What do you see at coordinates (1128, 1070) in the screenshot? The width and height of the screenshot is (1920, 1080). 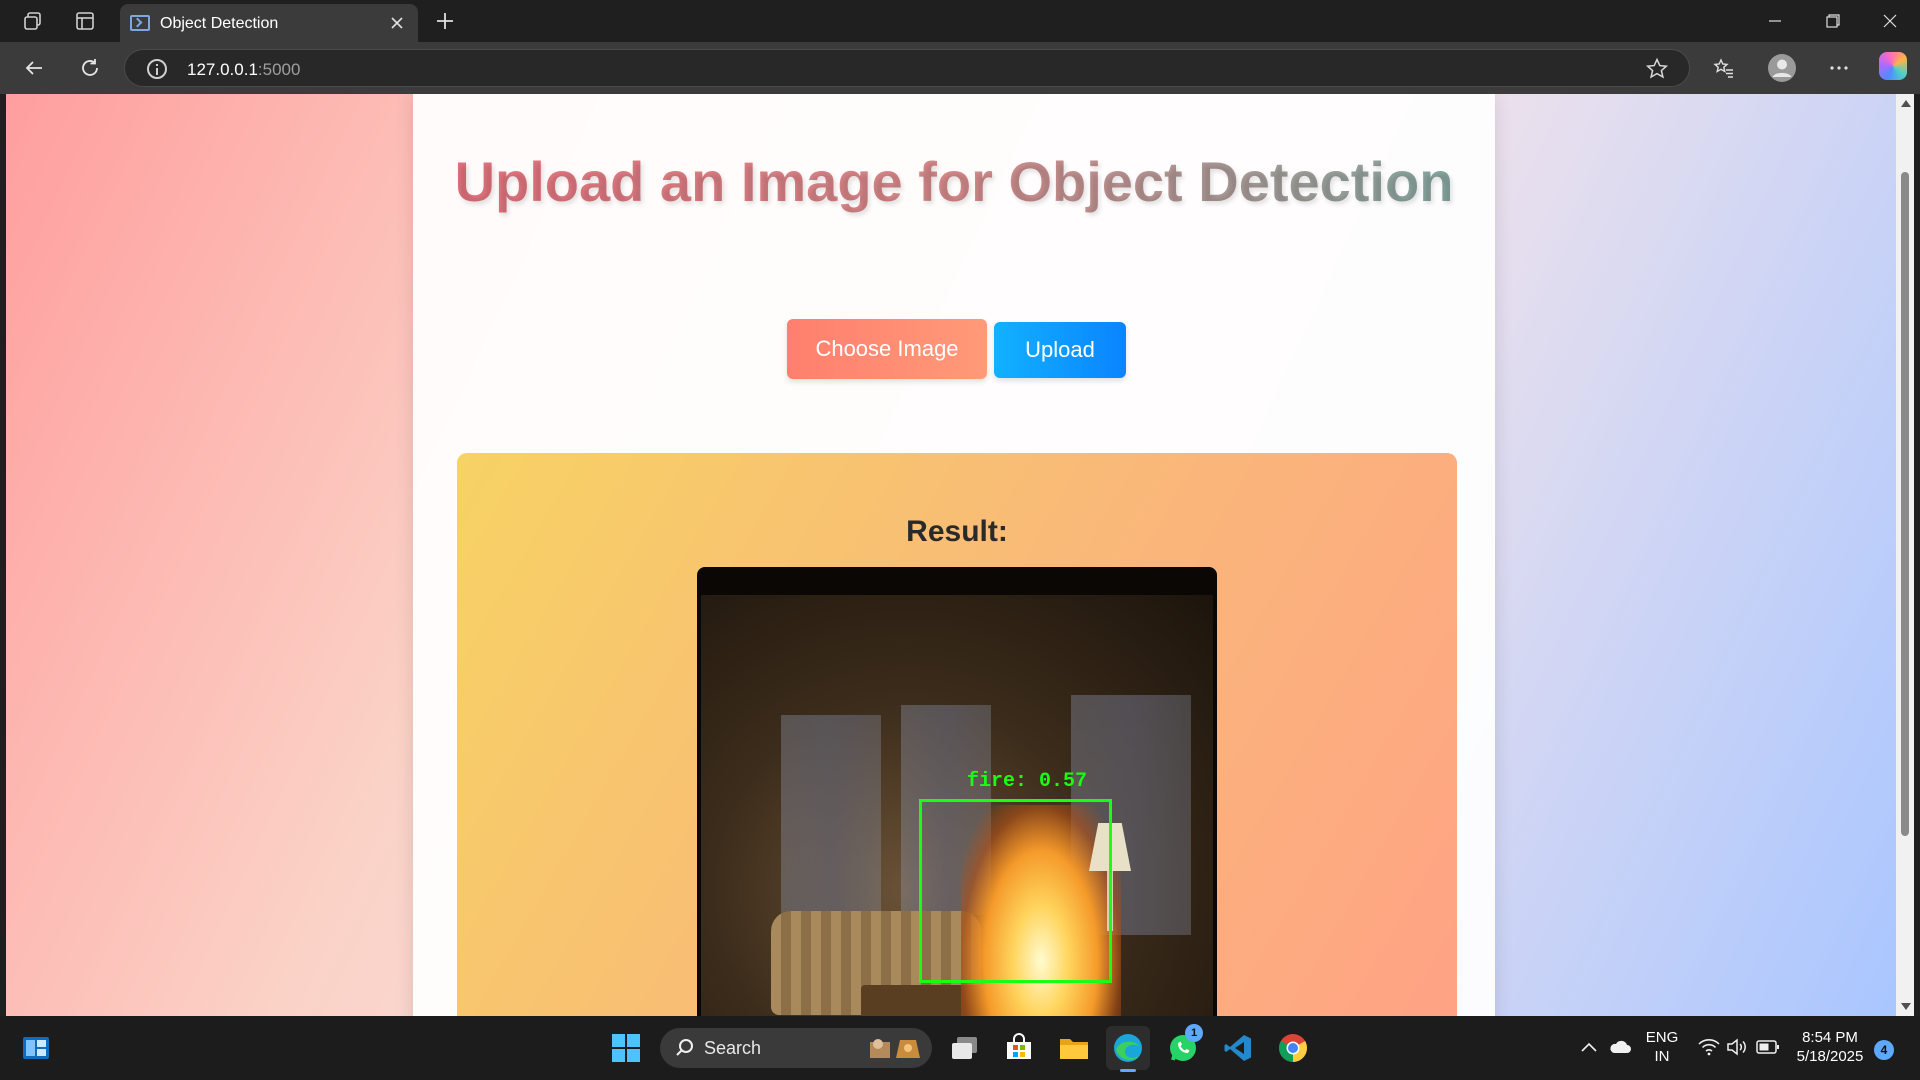 I see `active-indicator` at bounding box center [1128, 1070].